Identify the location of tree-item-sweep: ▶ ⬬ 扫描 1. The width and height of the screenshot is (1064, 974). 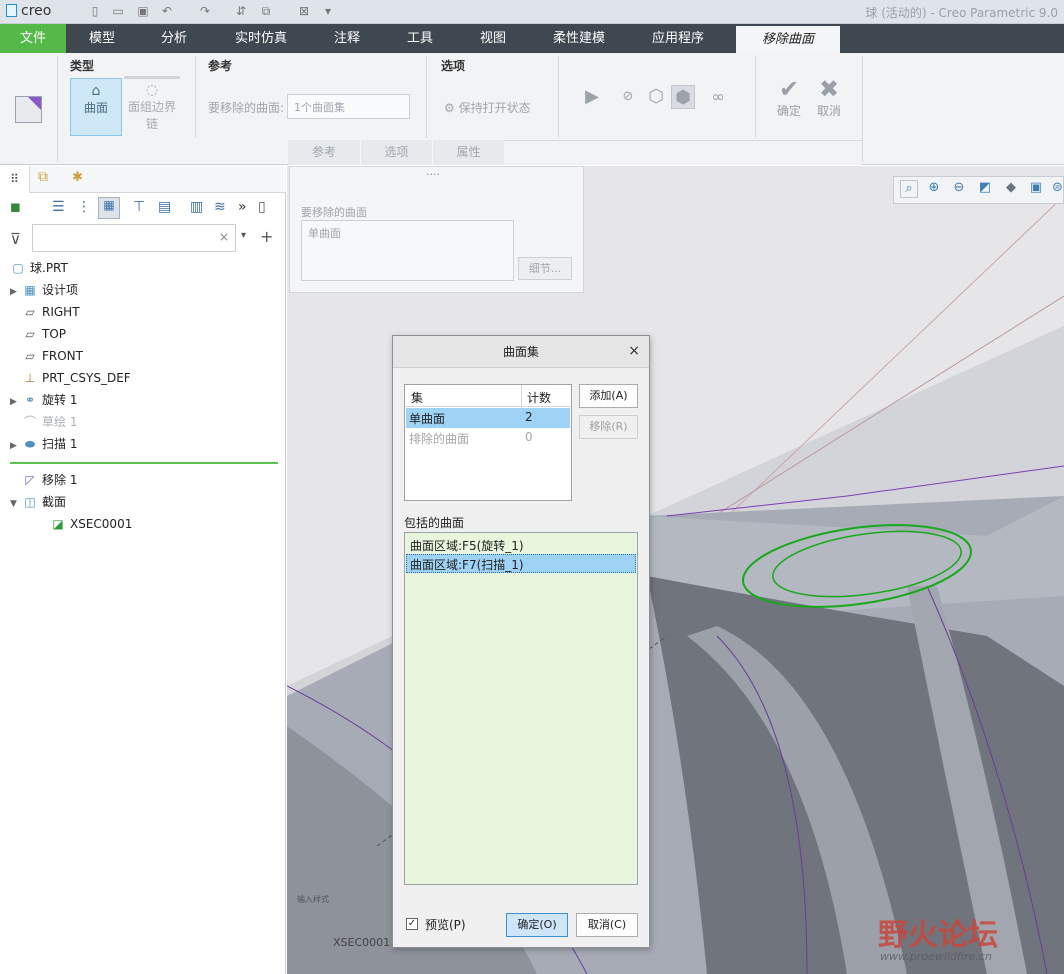
(43, 444).